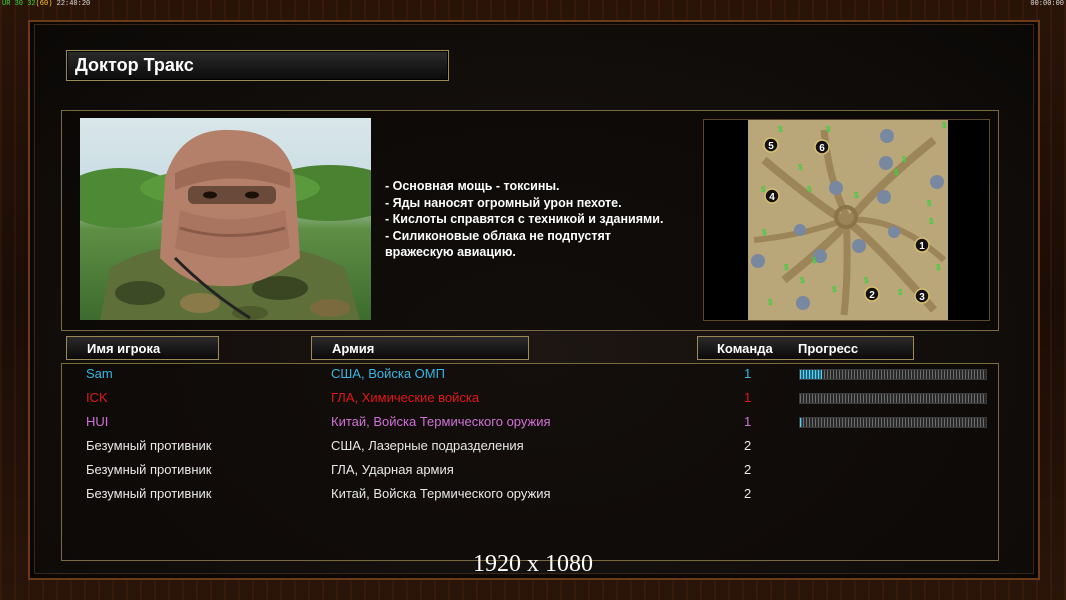 Image resolution: width=1066 pixels, height=600 pixels. I want to click on player-name: ICK, so click(97, 397).